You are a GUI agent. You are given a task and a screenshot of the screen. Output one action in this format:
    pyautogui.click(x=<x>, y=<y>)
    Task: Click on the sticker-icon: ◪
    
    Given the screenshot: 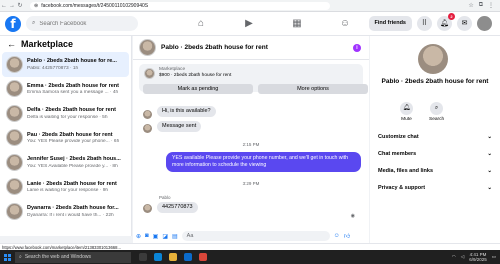 What is the action you would take?
    pyautogui.click(x=165, y=236)
    